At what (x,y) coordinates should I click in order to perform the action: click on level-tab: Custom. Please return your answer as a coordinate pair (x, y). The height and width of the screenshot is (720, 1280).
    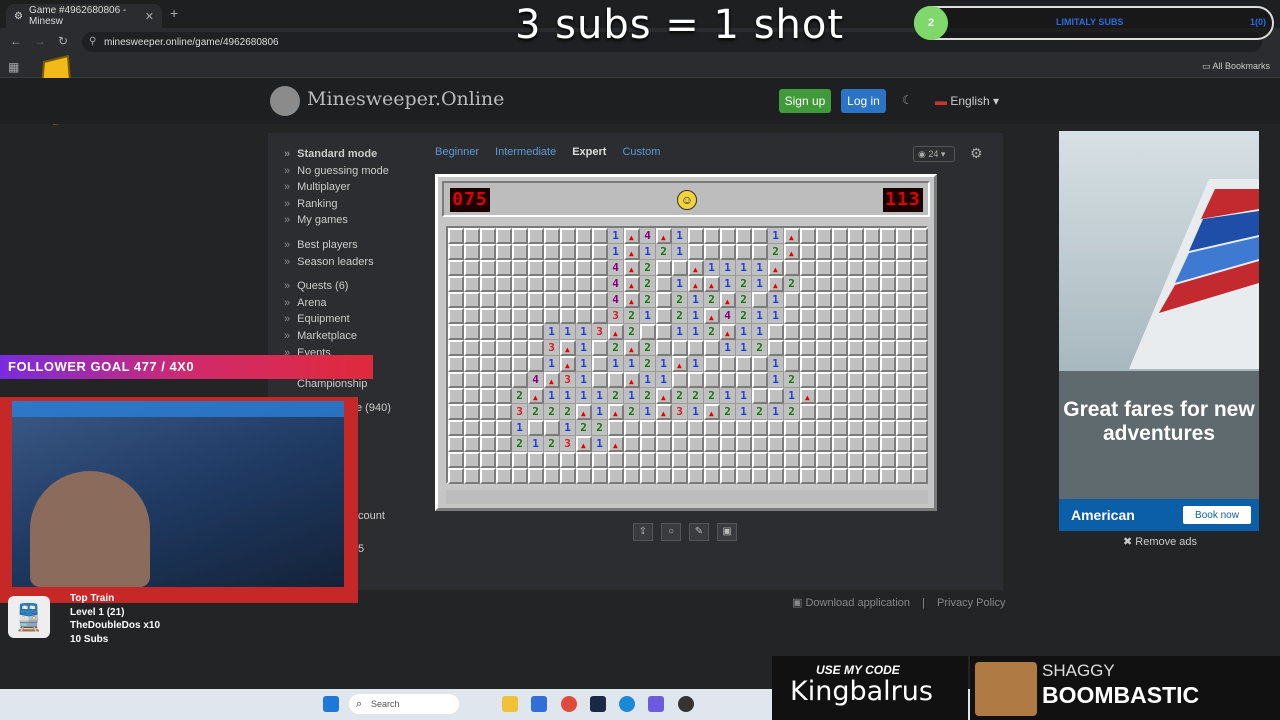
    Looking at the image, I should click on (641, 152).